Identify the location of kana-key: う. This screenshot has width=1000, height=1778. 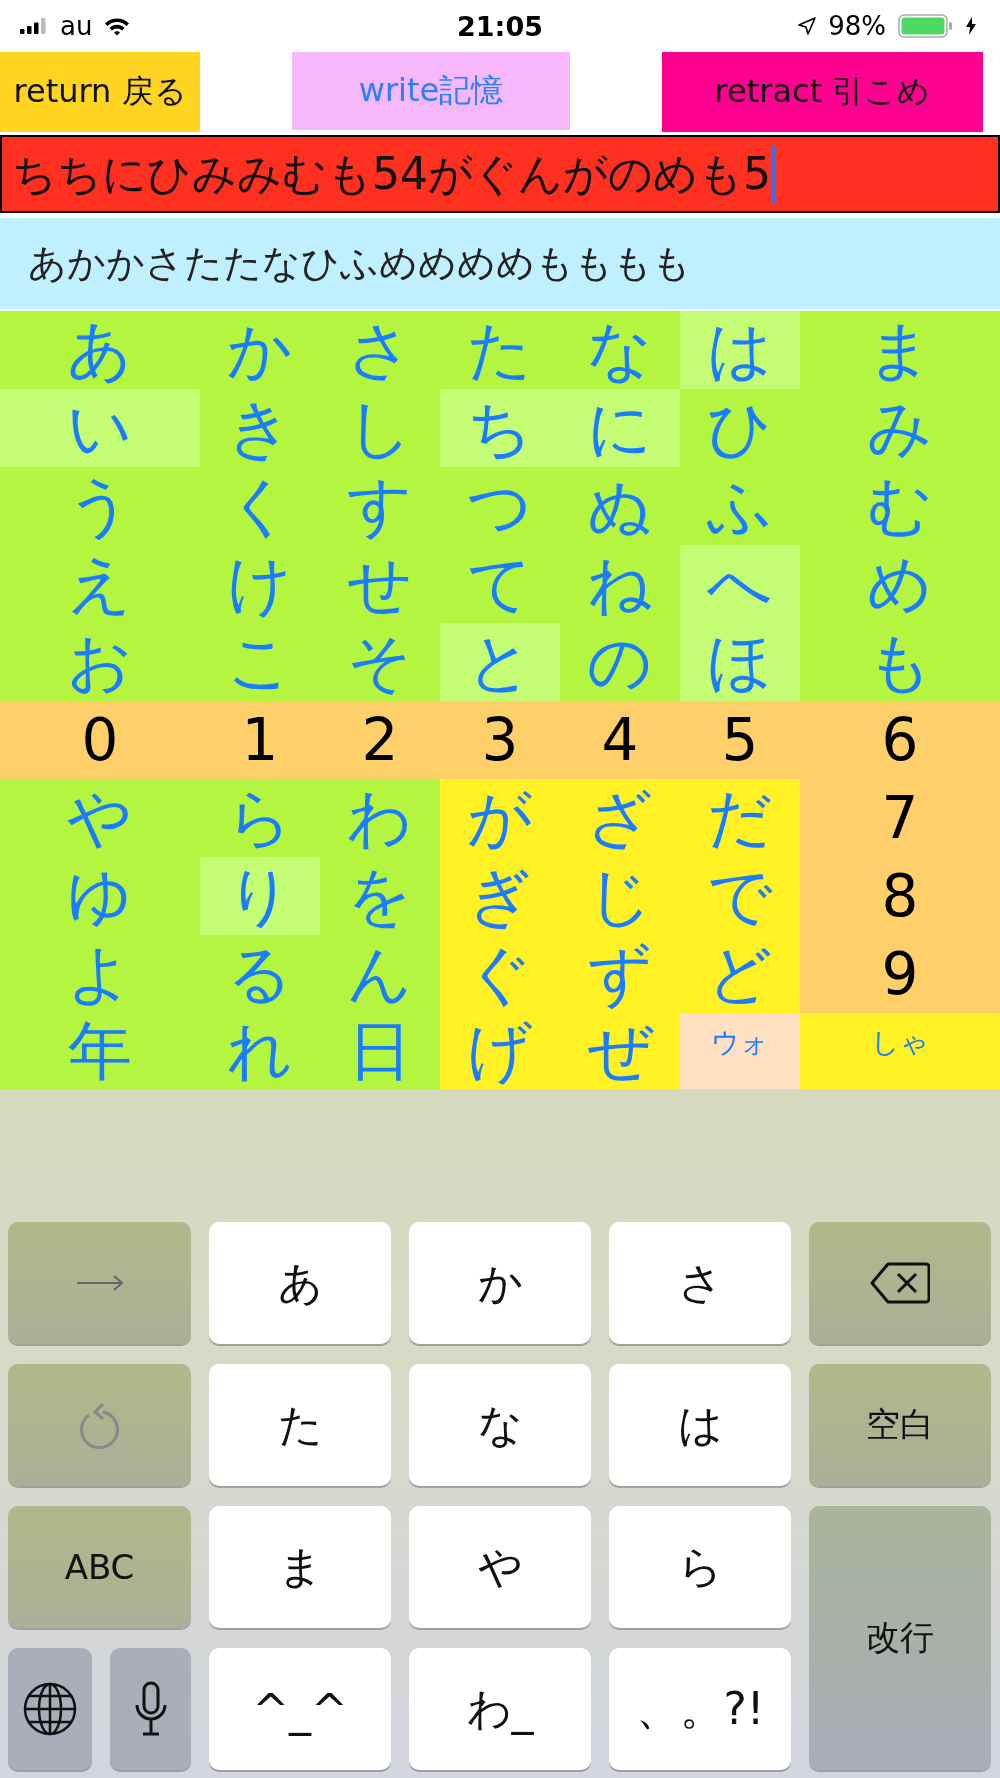
(100, 506).